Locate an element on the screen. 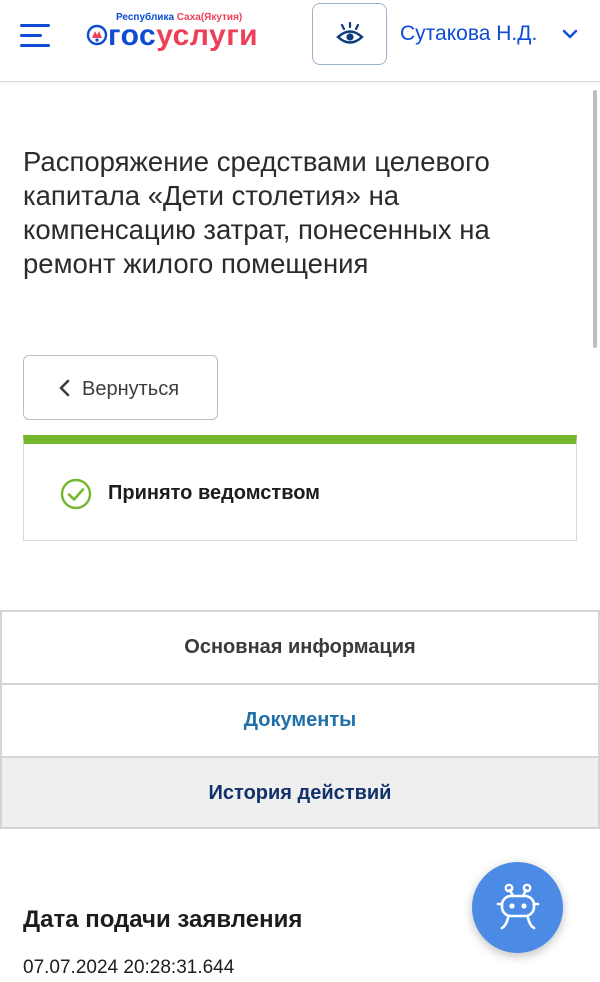 This screenshot has height=982, width=600. eye-icon is located at coordinates (350, 33).